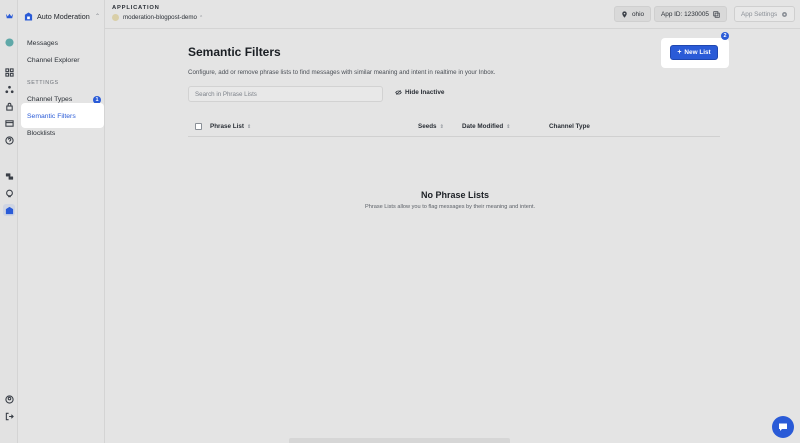  Describe the element at coordinates (227, 126) in the screenshot. I see `column-label: Phrase List` at that location.